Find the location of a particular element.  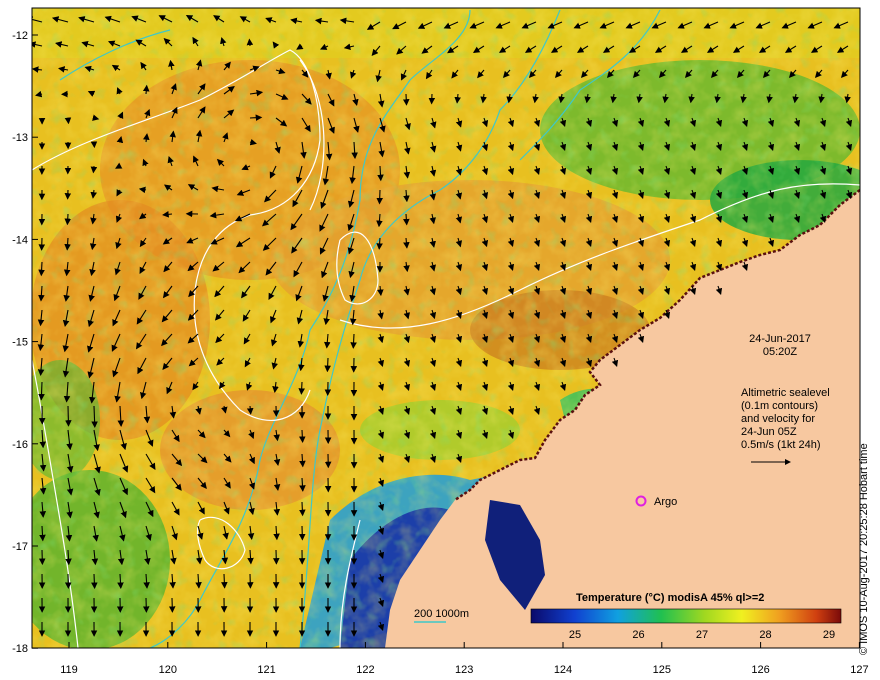

legend-line-3: and velocity for is located at coordinates (778, 419).